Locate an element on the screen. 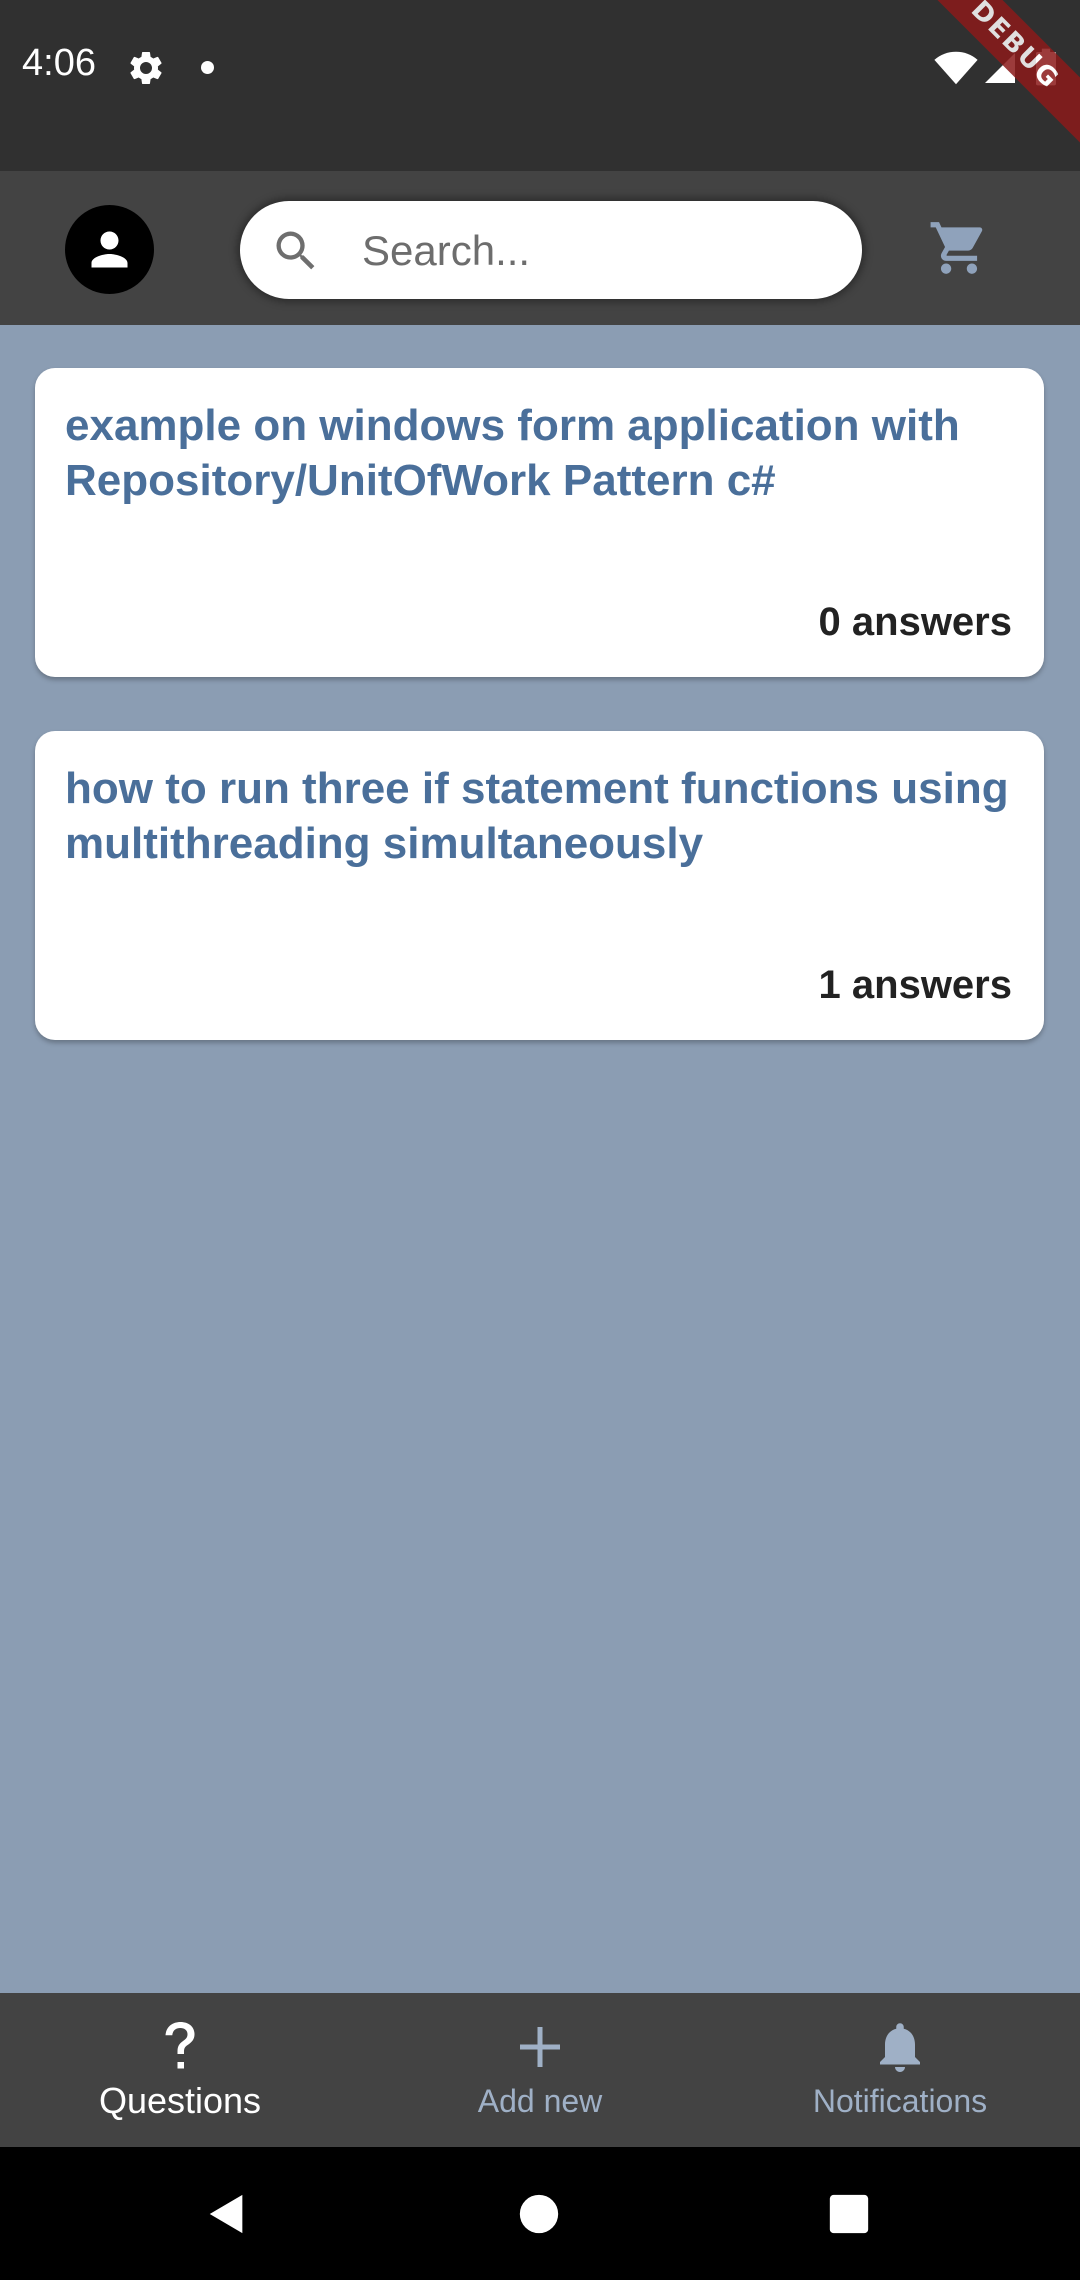 This screenshot has width=1080, height=2280. nav-item-add-new: Add new is located at coordinates (540, 2070).